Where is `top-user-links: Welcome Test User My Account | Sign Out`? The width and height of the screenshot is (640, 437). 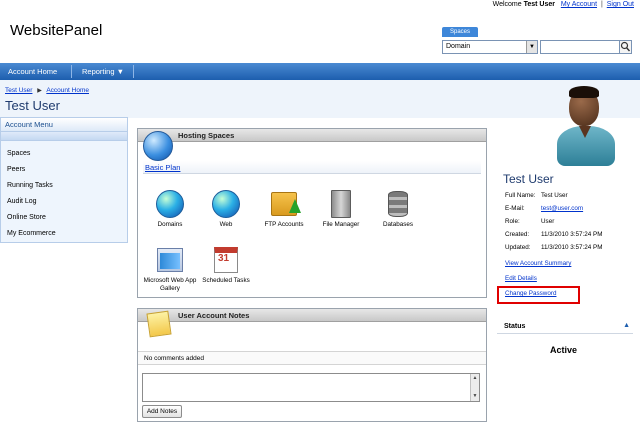
top-user-links: Welcome Test User My Account | Sign Out is located at coordinates (563, 4).